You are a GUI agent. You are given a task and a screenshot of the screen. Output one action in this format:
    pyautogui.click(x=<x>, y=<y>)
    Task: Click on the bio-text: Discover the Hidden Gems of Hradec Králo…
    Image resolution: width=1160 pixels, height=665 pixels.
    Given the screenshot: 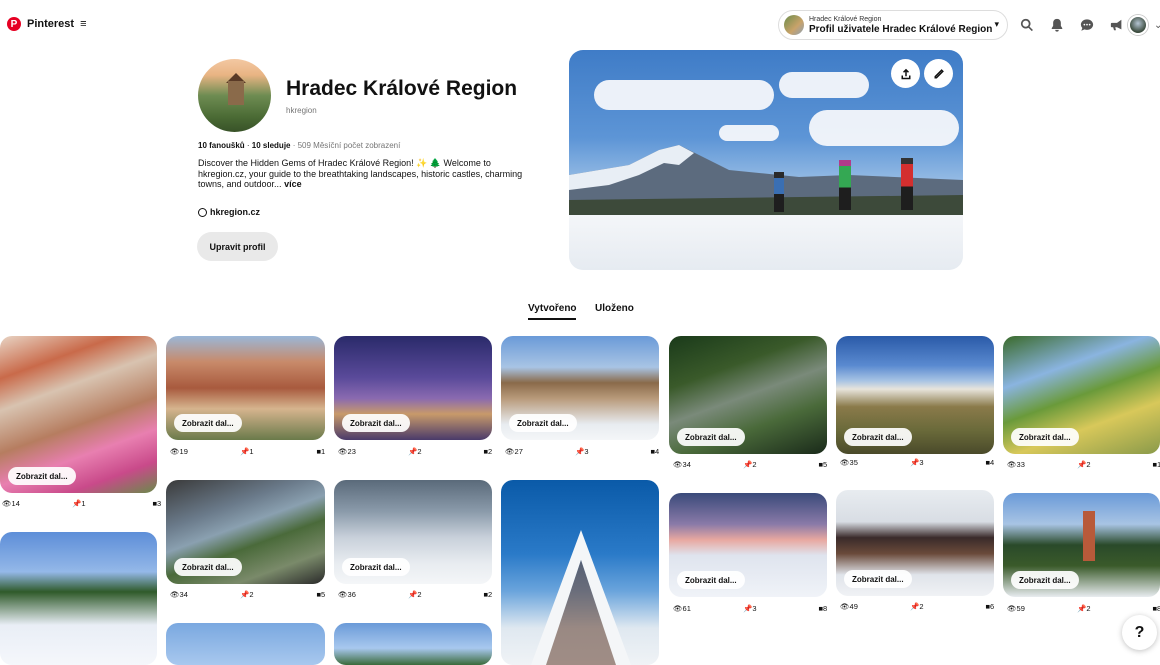 What is the action you would take?
    pyautogui.click(x=360, y=173)
    